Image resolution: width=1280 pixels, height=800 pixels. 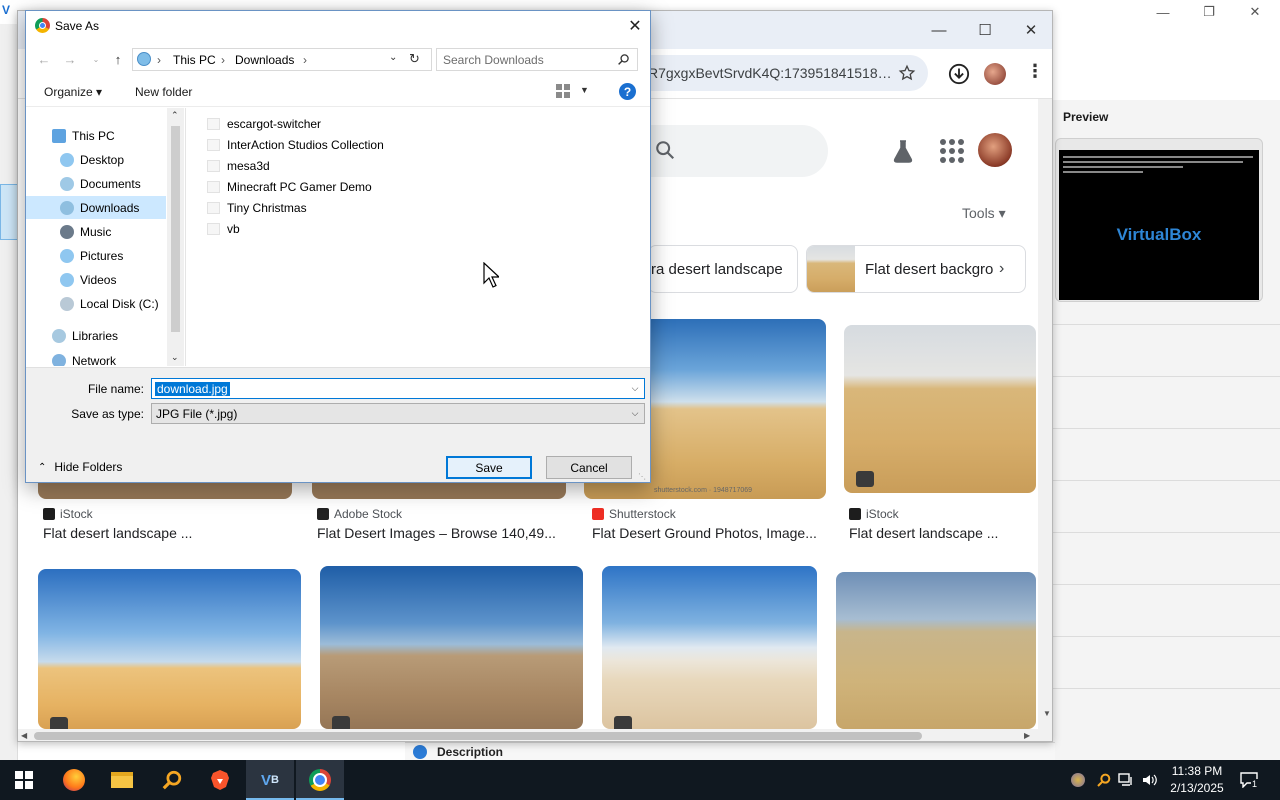 I want to click on page-horizontal-scrollbar: ◀ ▶, so click(x=535, y=735).